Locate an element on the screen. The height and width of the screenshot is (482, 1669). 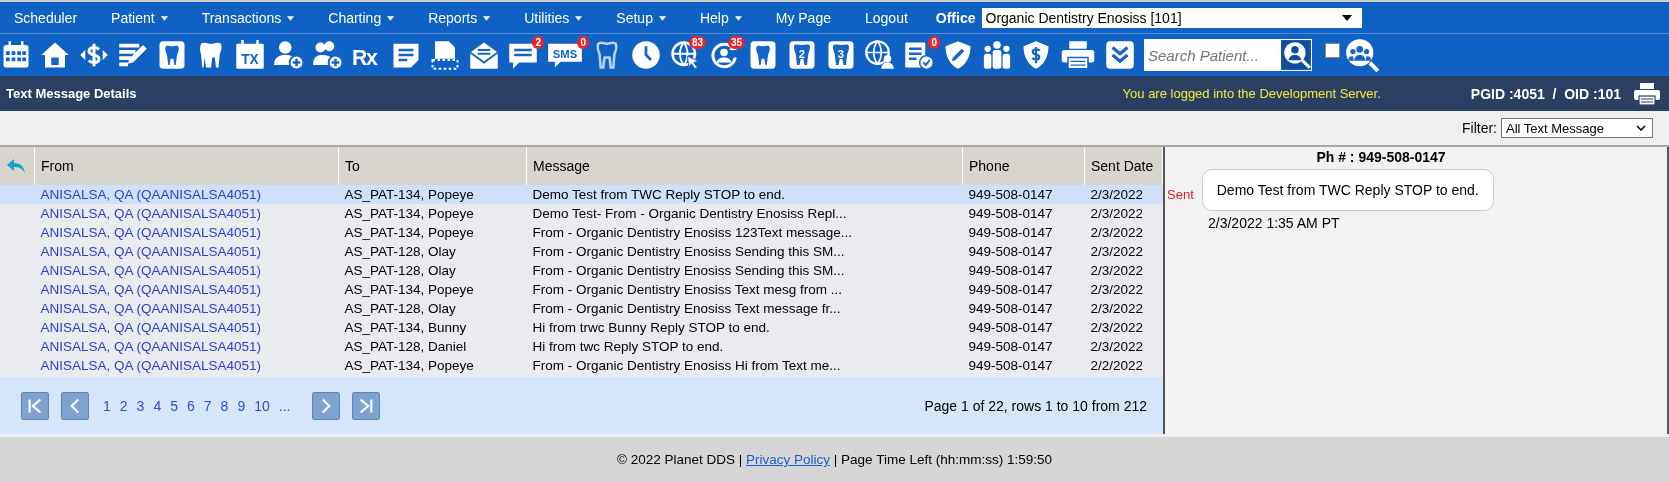
menu-item: My Page is located at coordinates (803, 17).